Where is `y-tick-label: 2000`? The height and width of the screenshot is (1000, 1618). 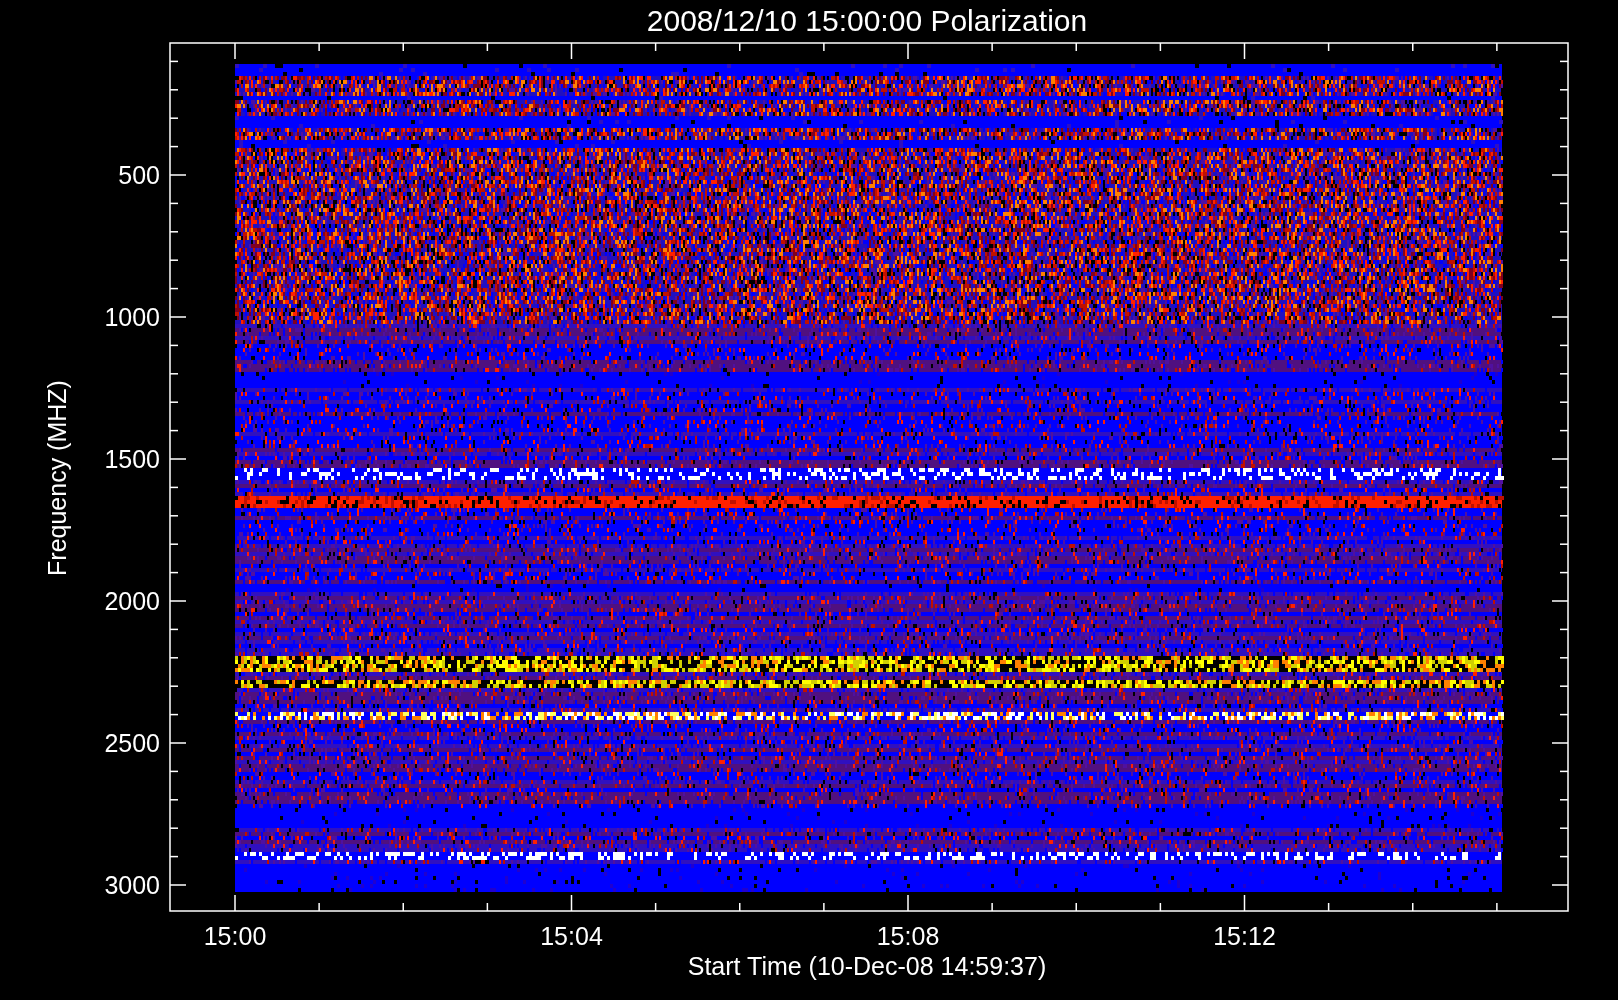 y-tick-label: 2000 is located at coordinates (132, 601).